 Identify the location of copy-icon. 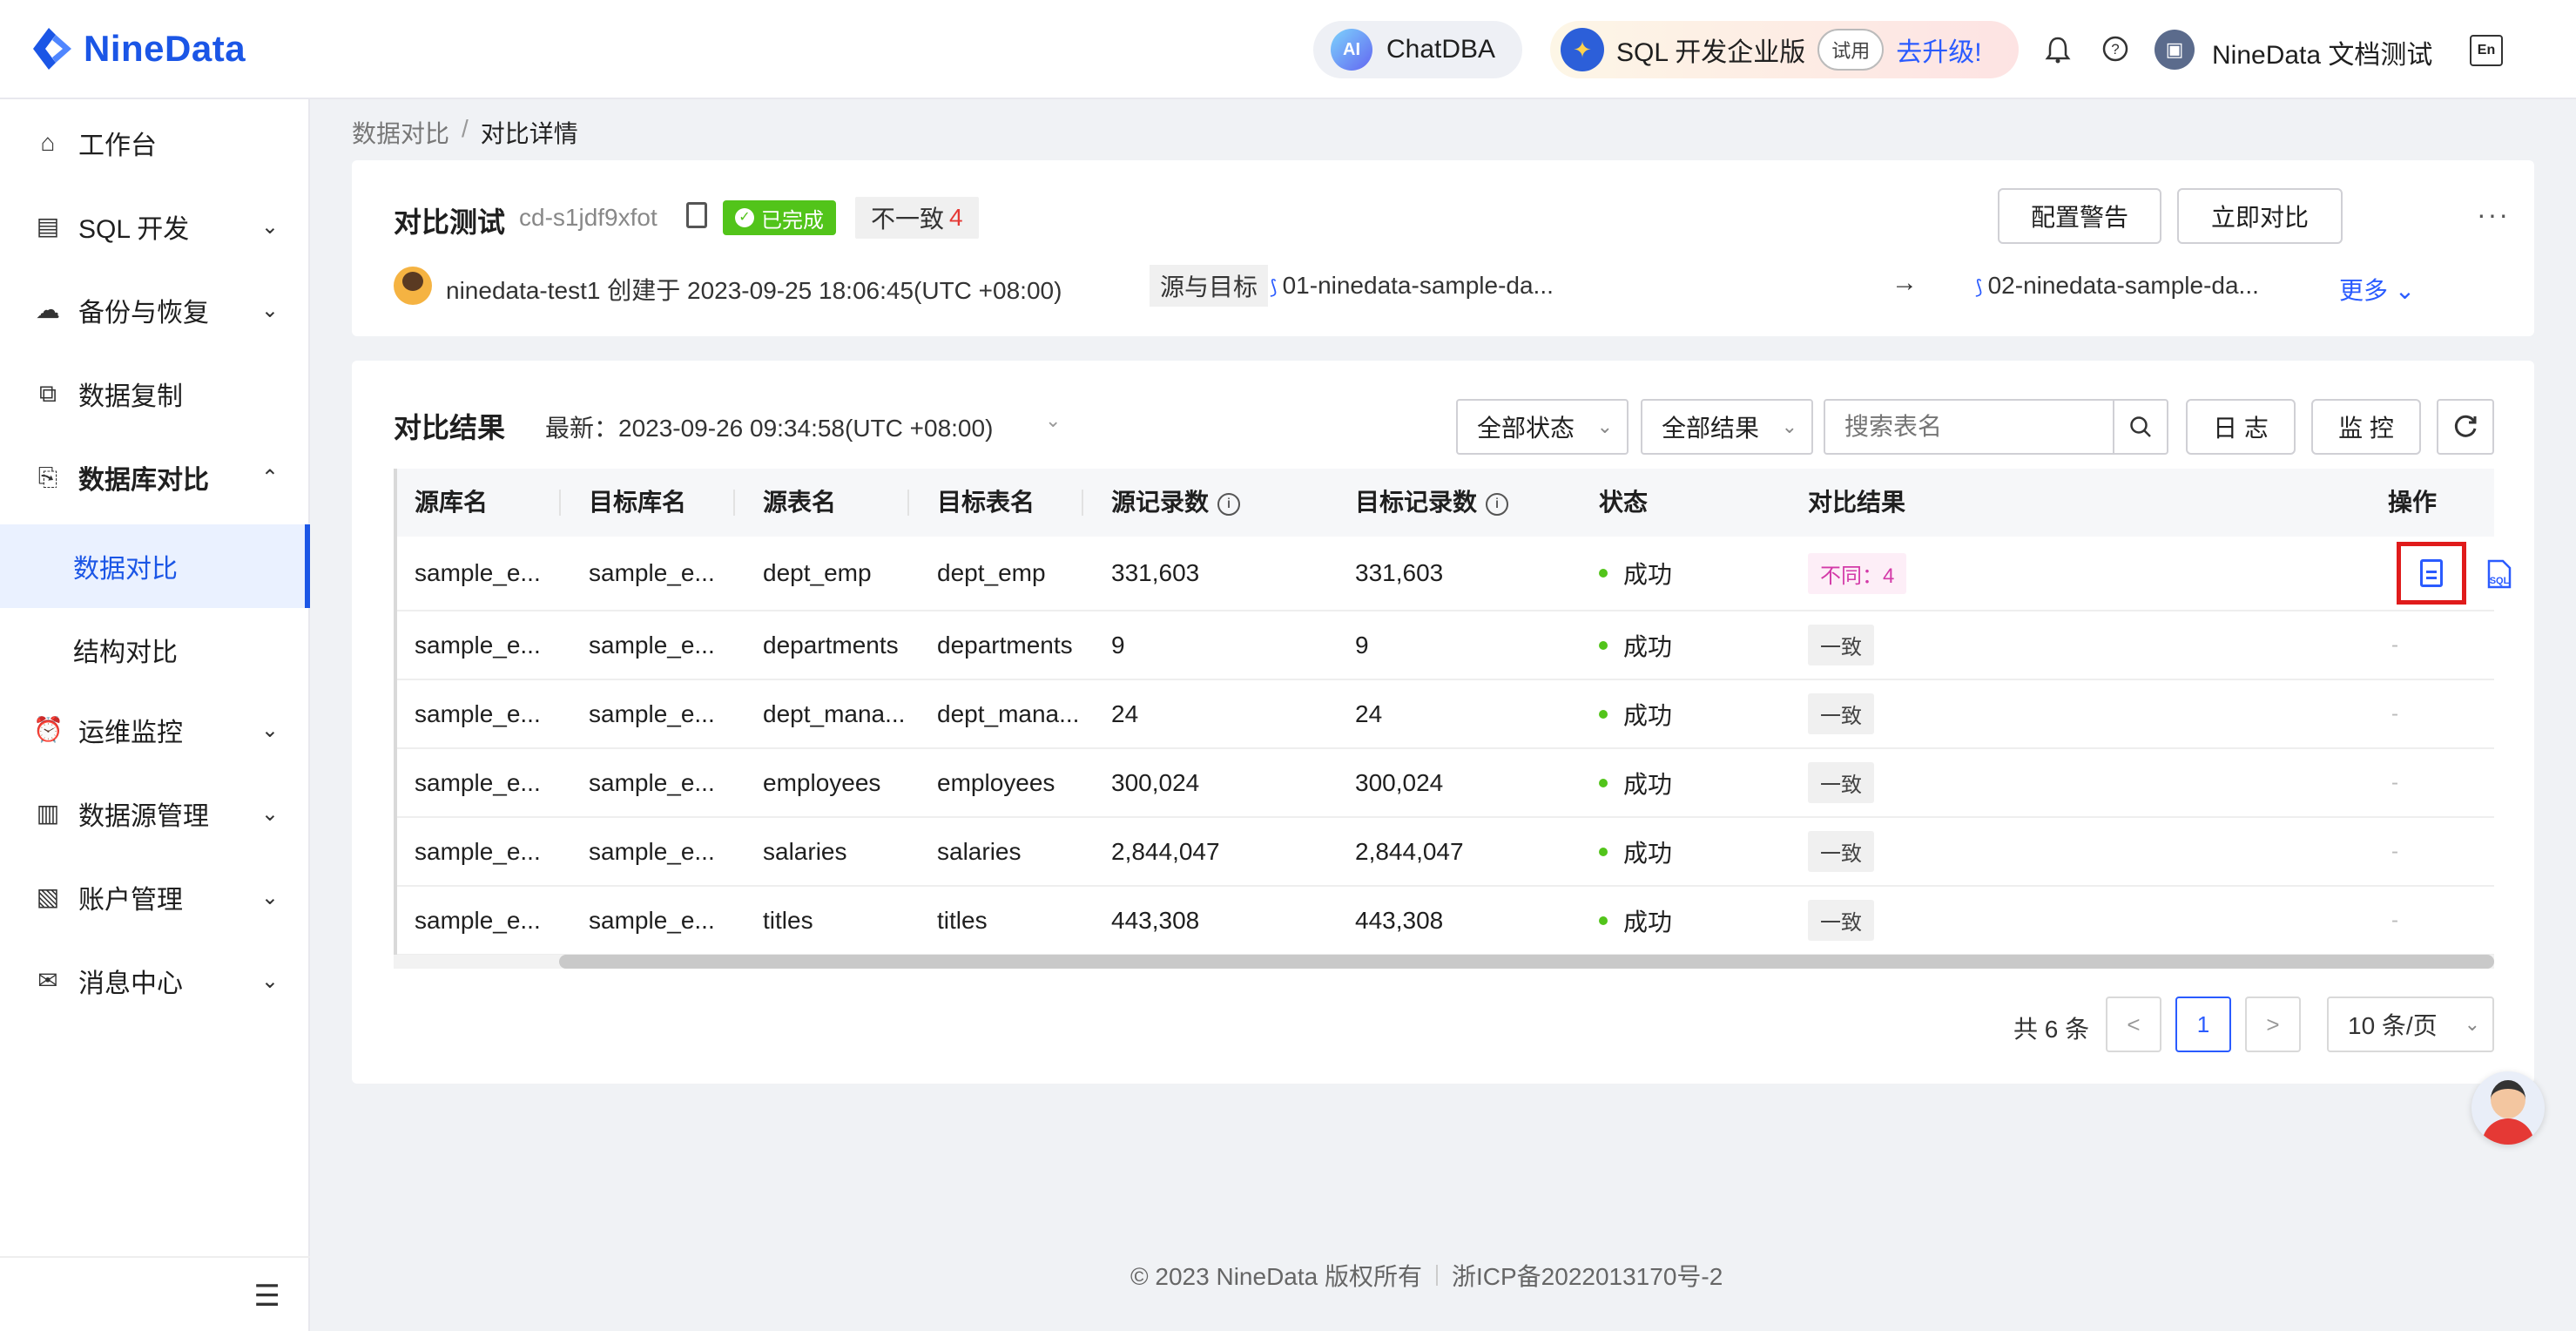
(697, 215).